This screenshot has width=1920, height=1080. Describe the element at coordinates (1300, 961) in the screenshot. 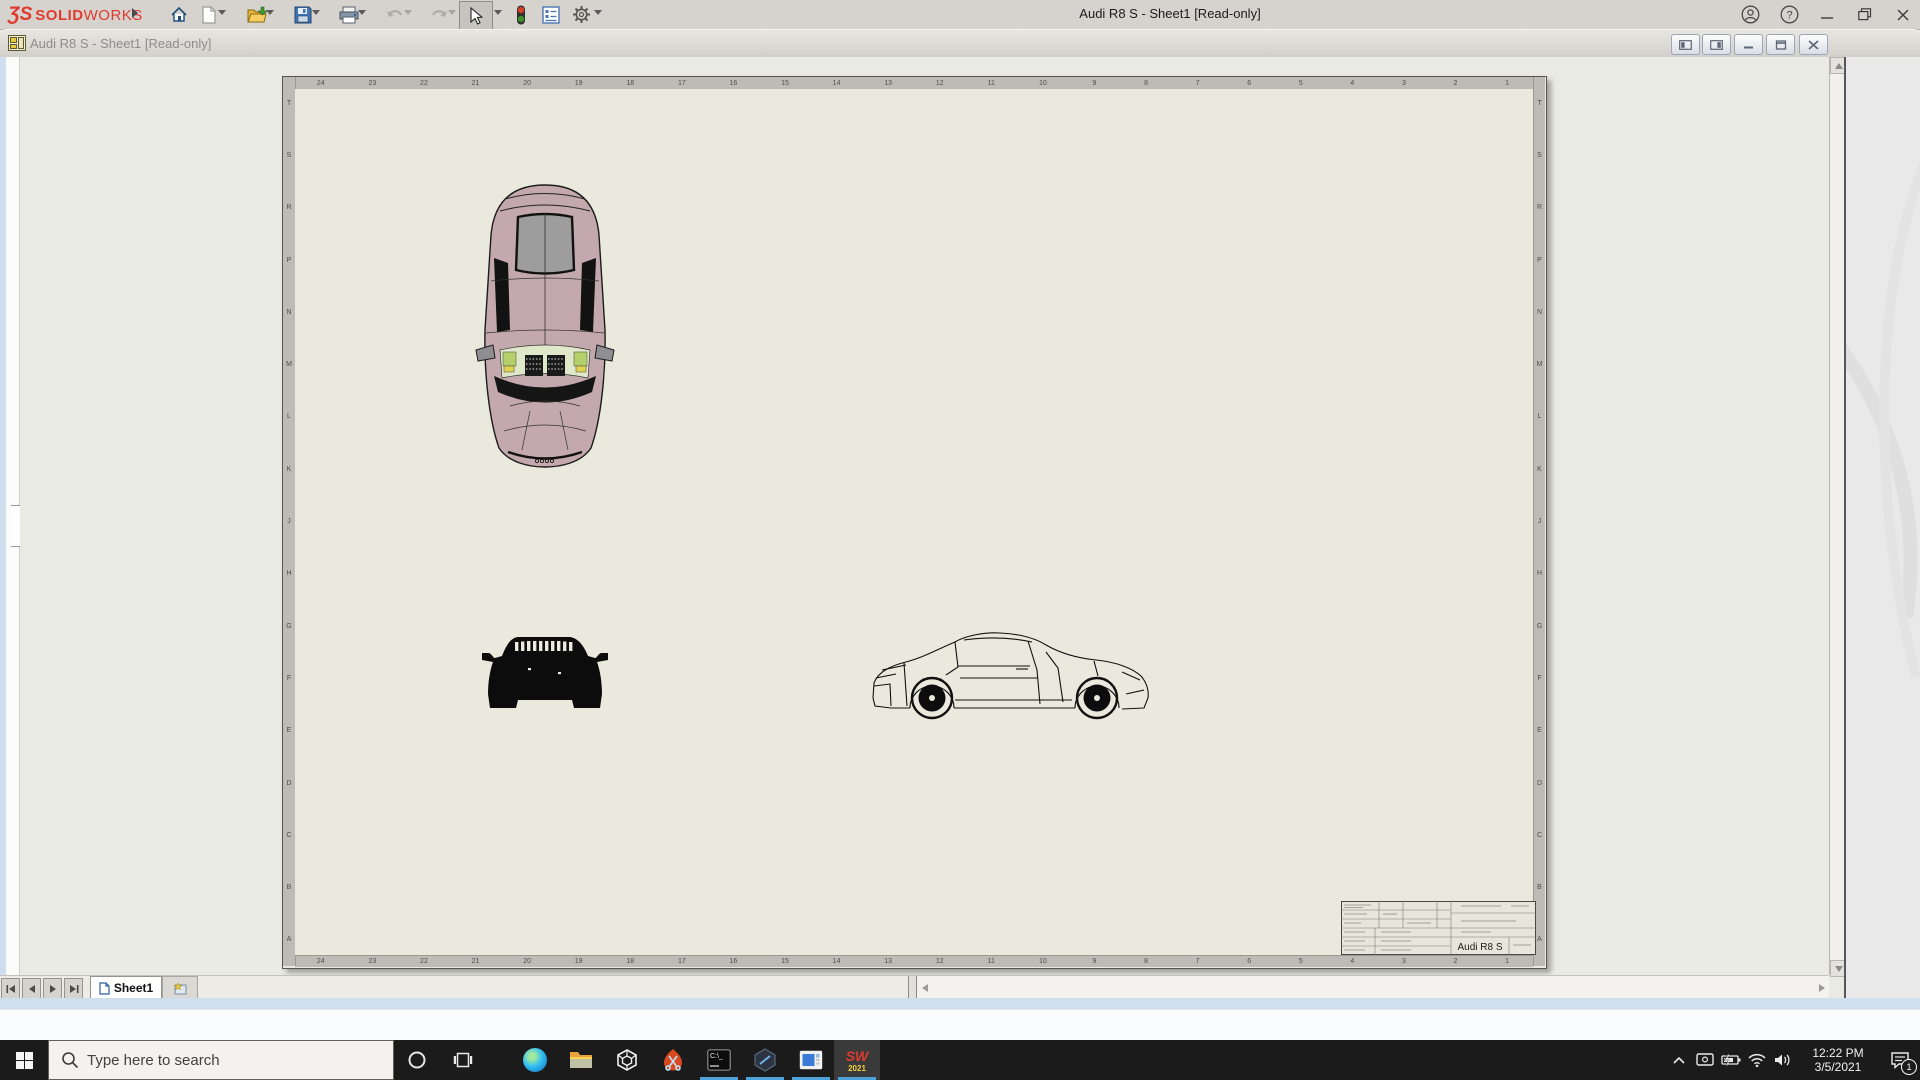

I see `zone-label: 5` at that location.